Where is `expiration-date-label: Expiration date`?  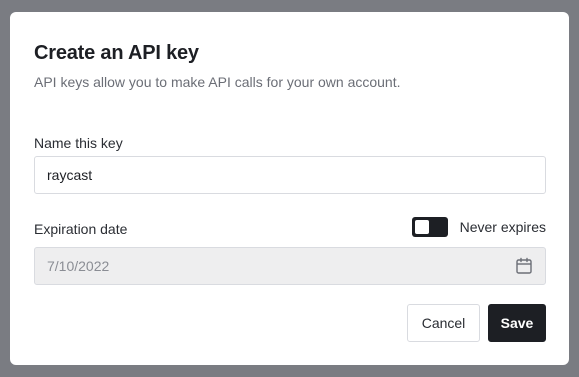
expiration-date-label: Expiration date is located at coordinates (81, 229).